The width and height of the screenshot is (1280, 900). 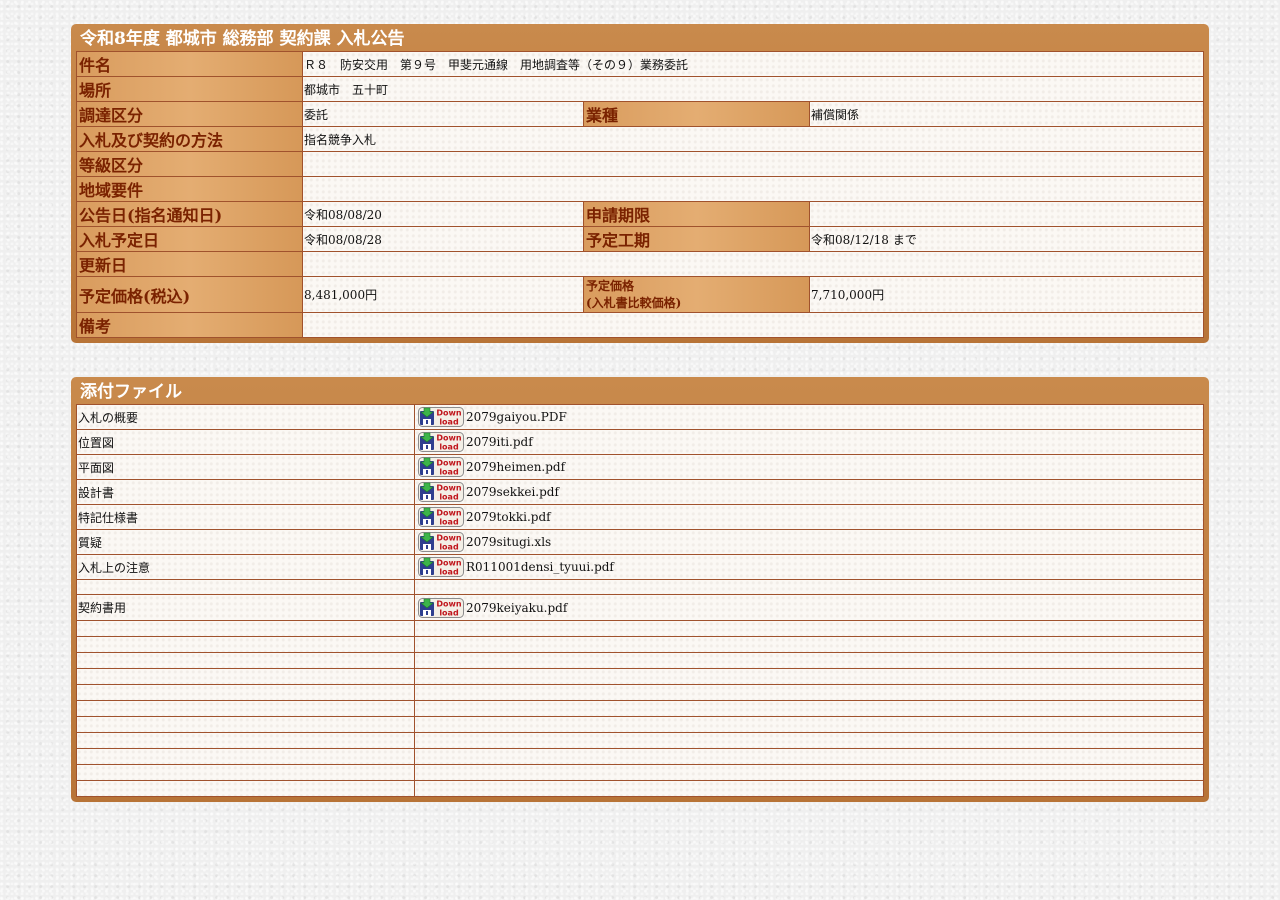 I want to click on attachment-file-cell: Down load 2079iti.pdf, so click(x=809, y=442).